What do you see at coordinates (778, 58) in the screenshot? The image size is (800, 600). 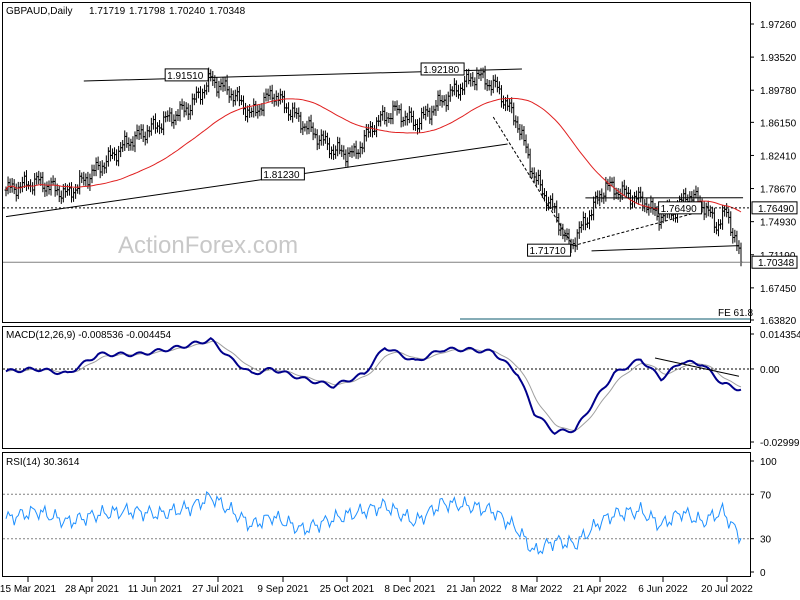 I see `price-tick-label: 1.93520` at bounding box center [778, 58].